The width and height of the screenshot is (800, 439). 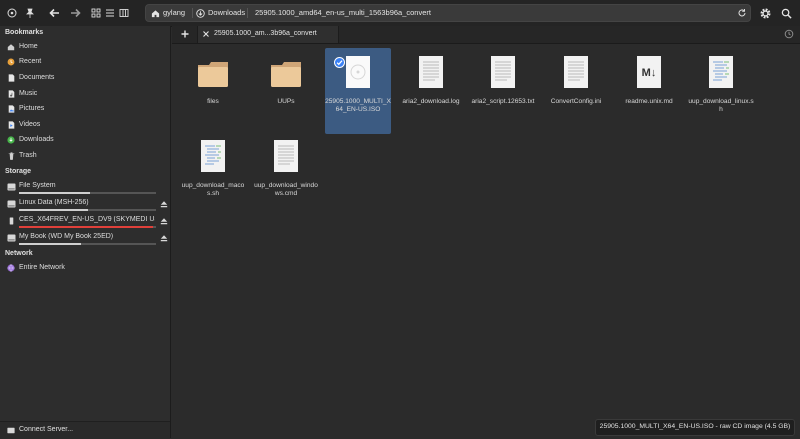 What do you see at coordinates (18, 171) in the screenshot?
I see `storage-heading: Storage` at bounding box center [18, 171].